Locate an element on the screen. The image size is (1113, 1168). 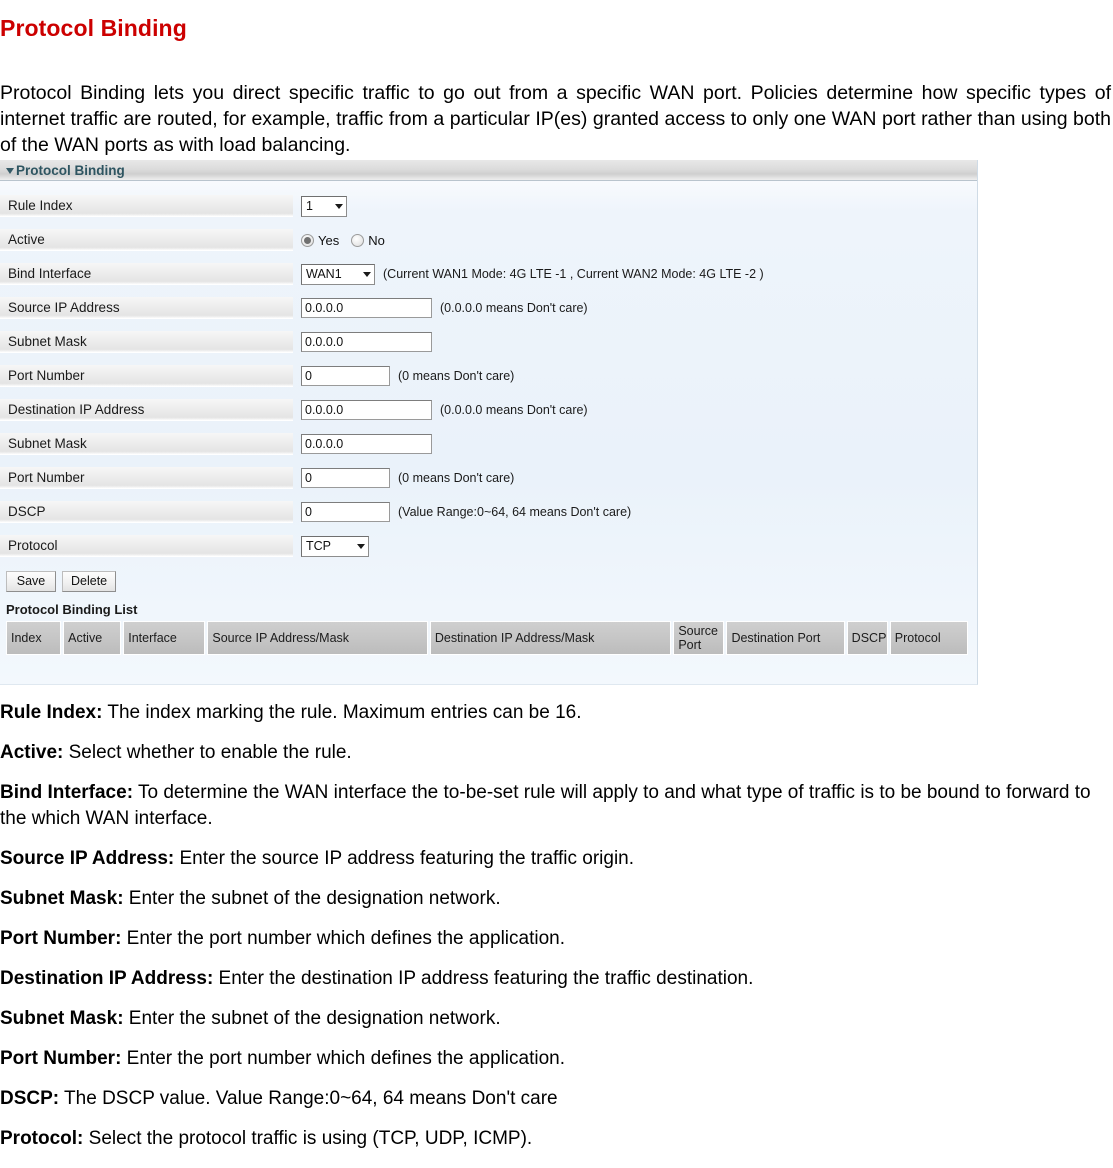
save-button: Save is located at coordinates (31, 581).